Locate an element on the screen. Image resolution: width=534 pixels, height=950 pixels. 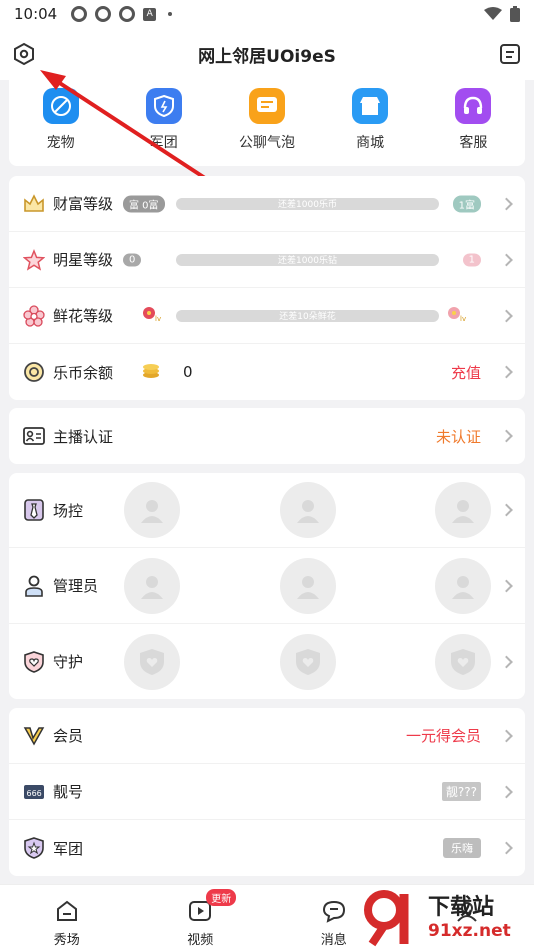
chat-bubble-icon is located at coordinates (266, 106).